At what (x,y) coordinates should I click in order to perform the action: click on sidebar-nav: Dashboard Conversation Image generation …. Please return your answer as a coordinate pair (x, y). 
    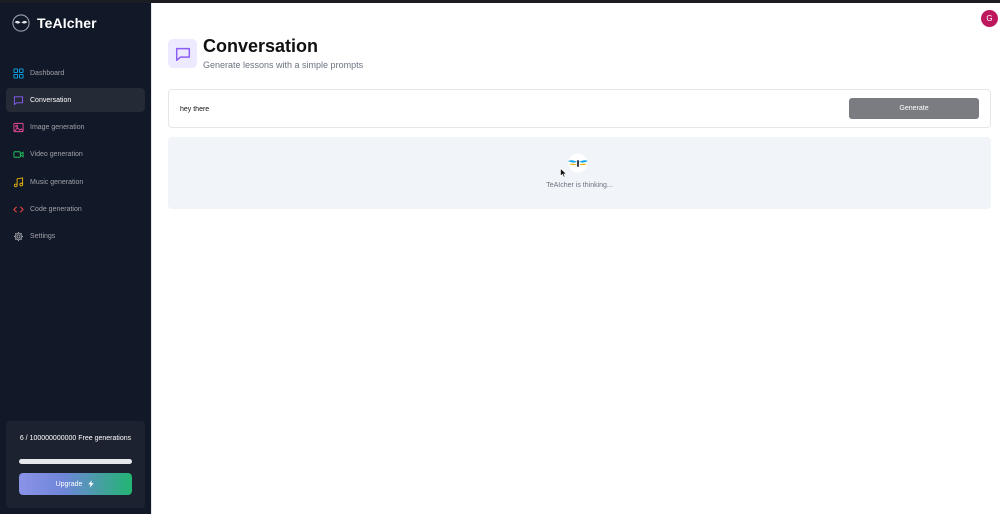
    Looking at the image, I should click on (75, 156).